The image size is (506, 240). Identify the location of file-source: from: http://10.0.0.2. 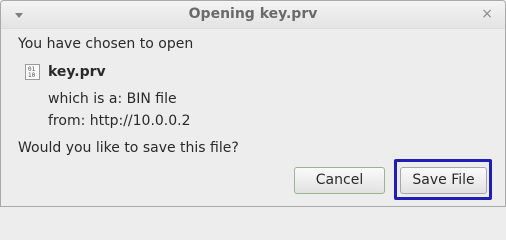
(119, 121).